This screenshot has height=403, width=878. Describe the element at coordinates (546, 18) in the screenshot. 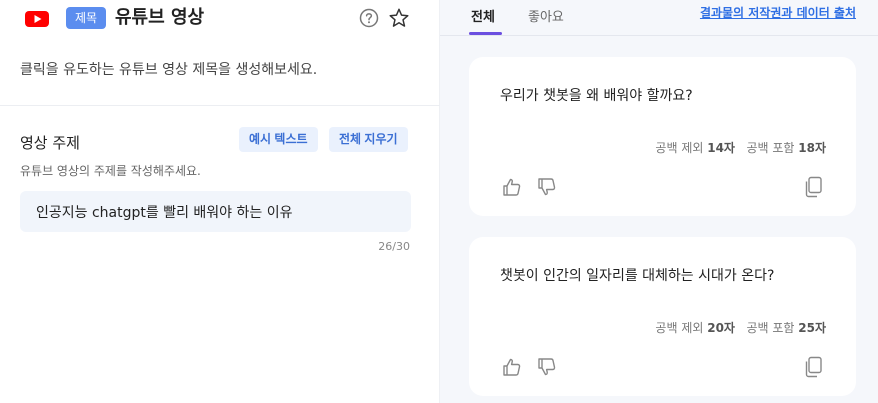

I see `tab-liked: 좋아요` at that location.